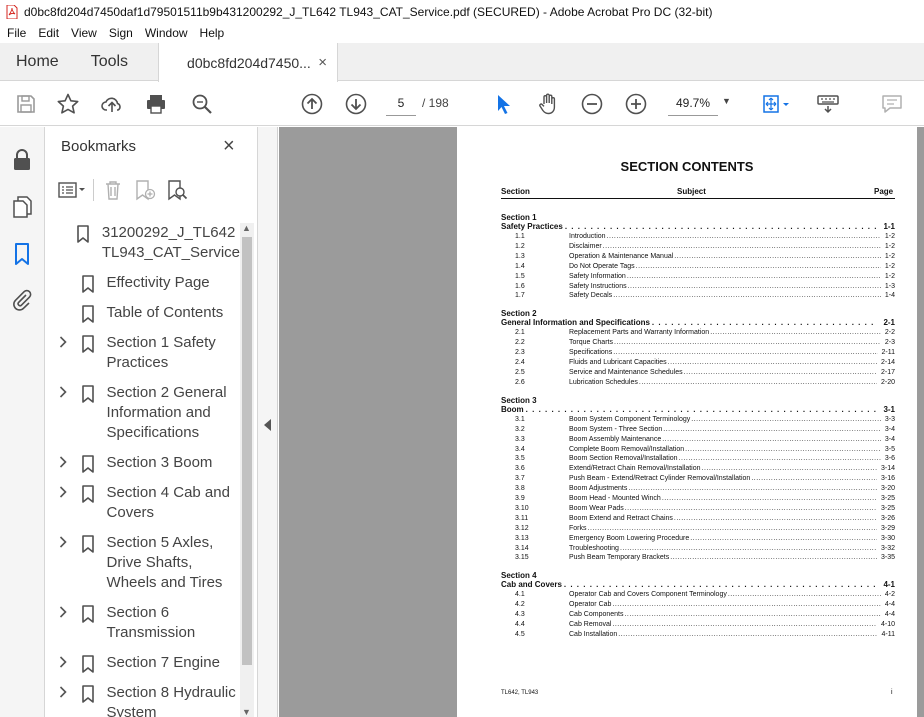  I want to click on print-button, so click(156, 104).